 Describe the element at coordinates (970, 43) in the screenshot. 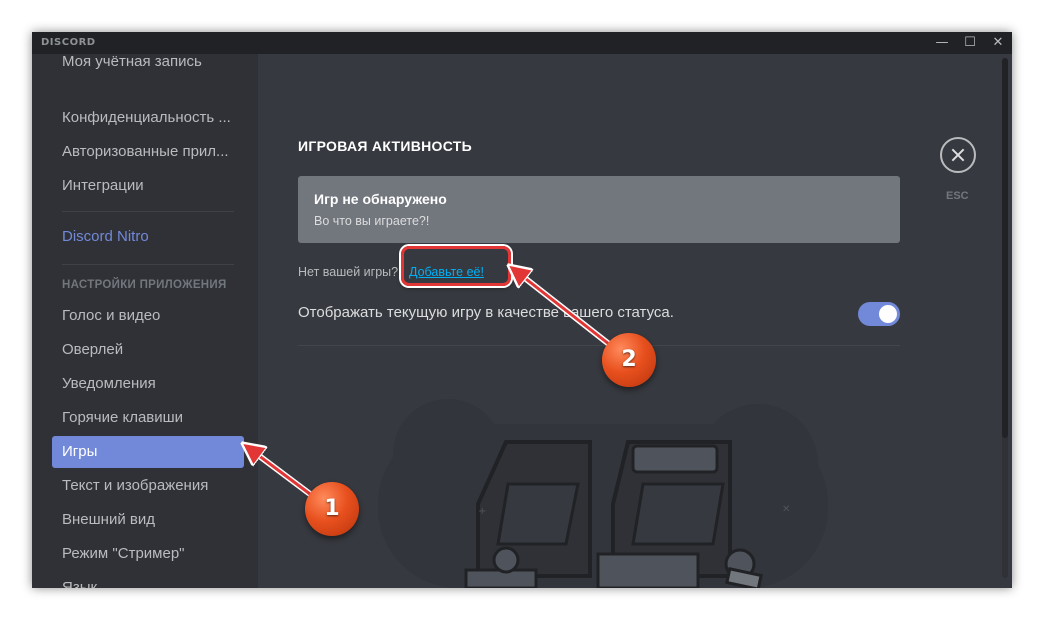

I see `maximize-button: ☐` at that location.